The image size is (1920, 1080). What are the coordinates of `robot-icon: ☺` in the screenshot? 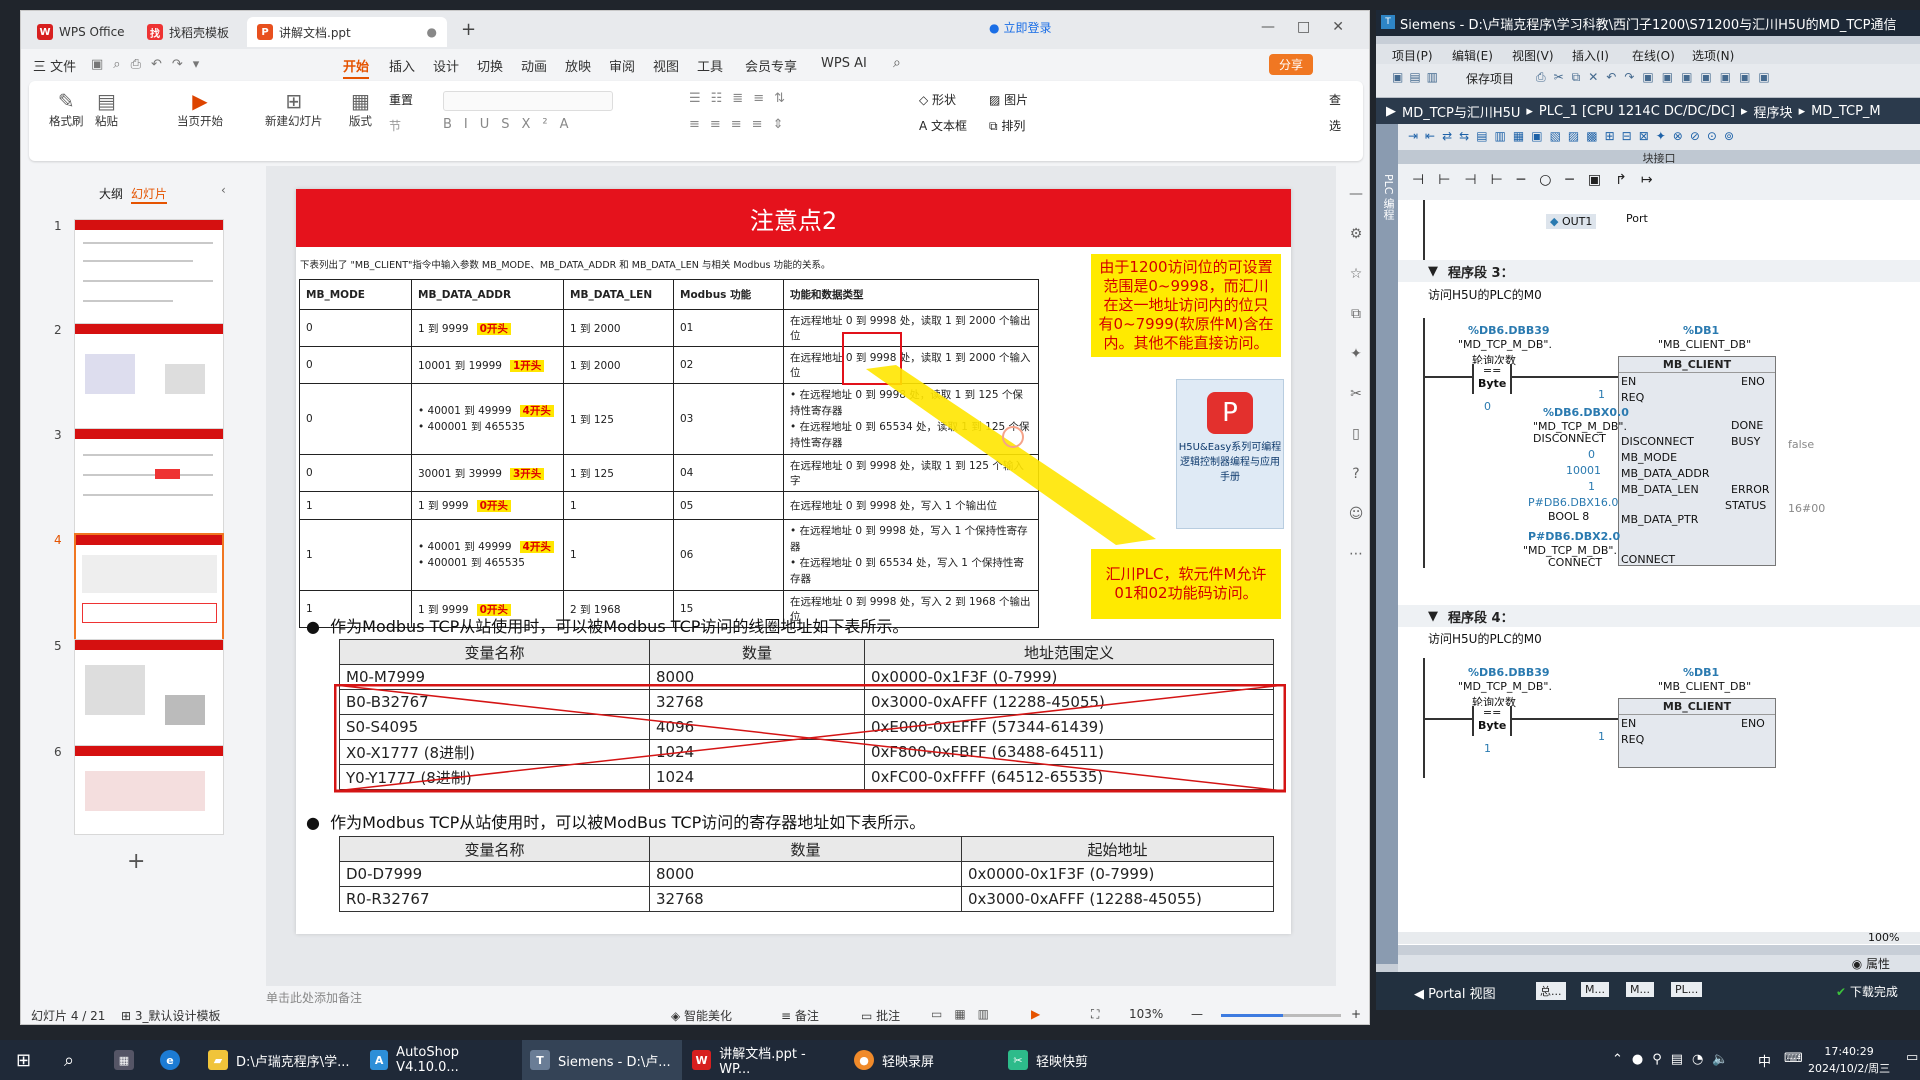 It's located at (1356, 515).